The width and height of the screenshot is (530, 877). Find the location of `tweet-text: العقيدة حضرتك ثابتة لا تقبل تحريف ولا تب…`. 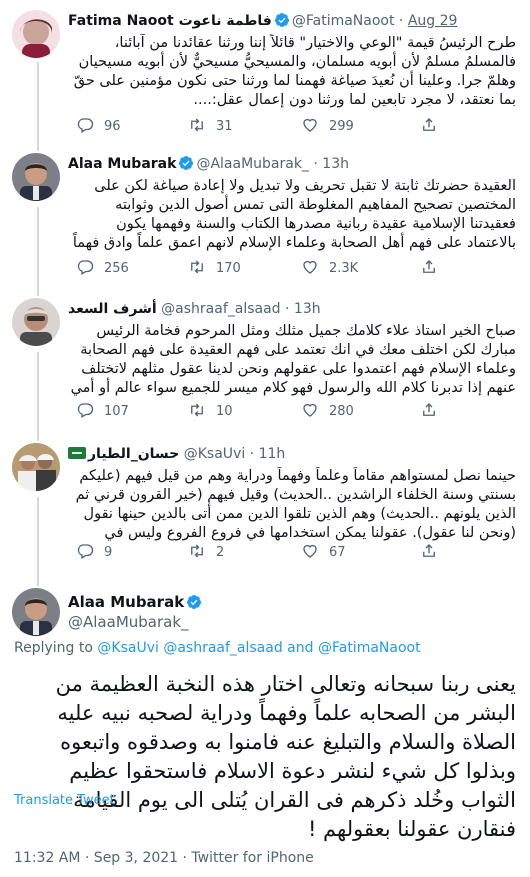

tweet-text: العقيدة حضرتك ثابتة لا تقبل تحريف ولا تب… is located at coordinates (294, 216).